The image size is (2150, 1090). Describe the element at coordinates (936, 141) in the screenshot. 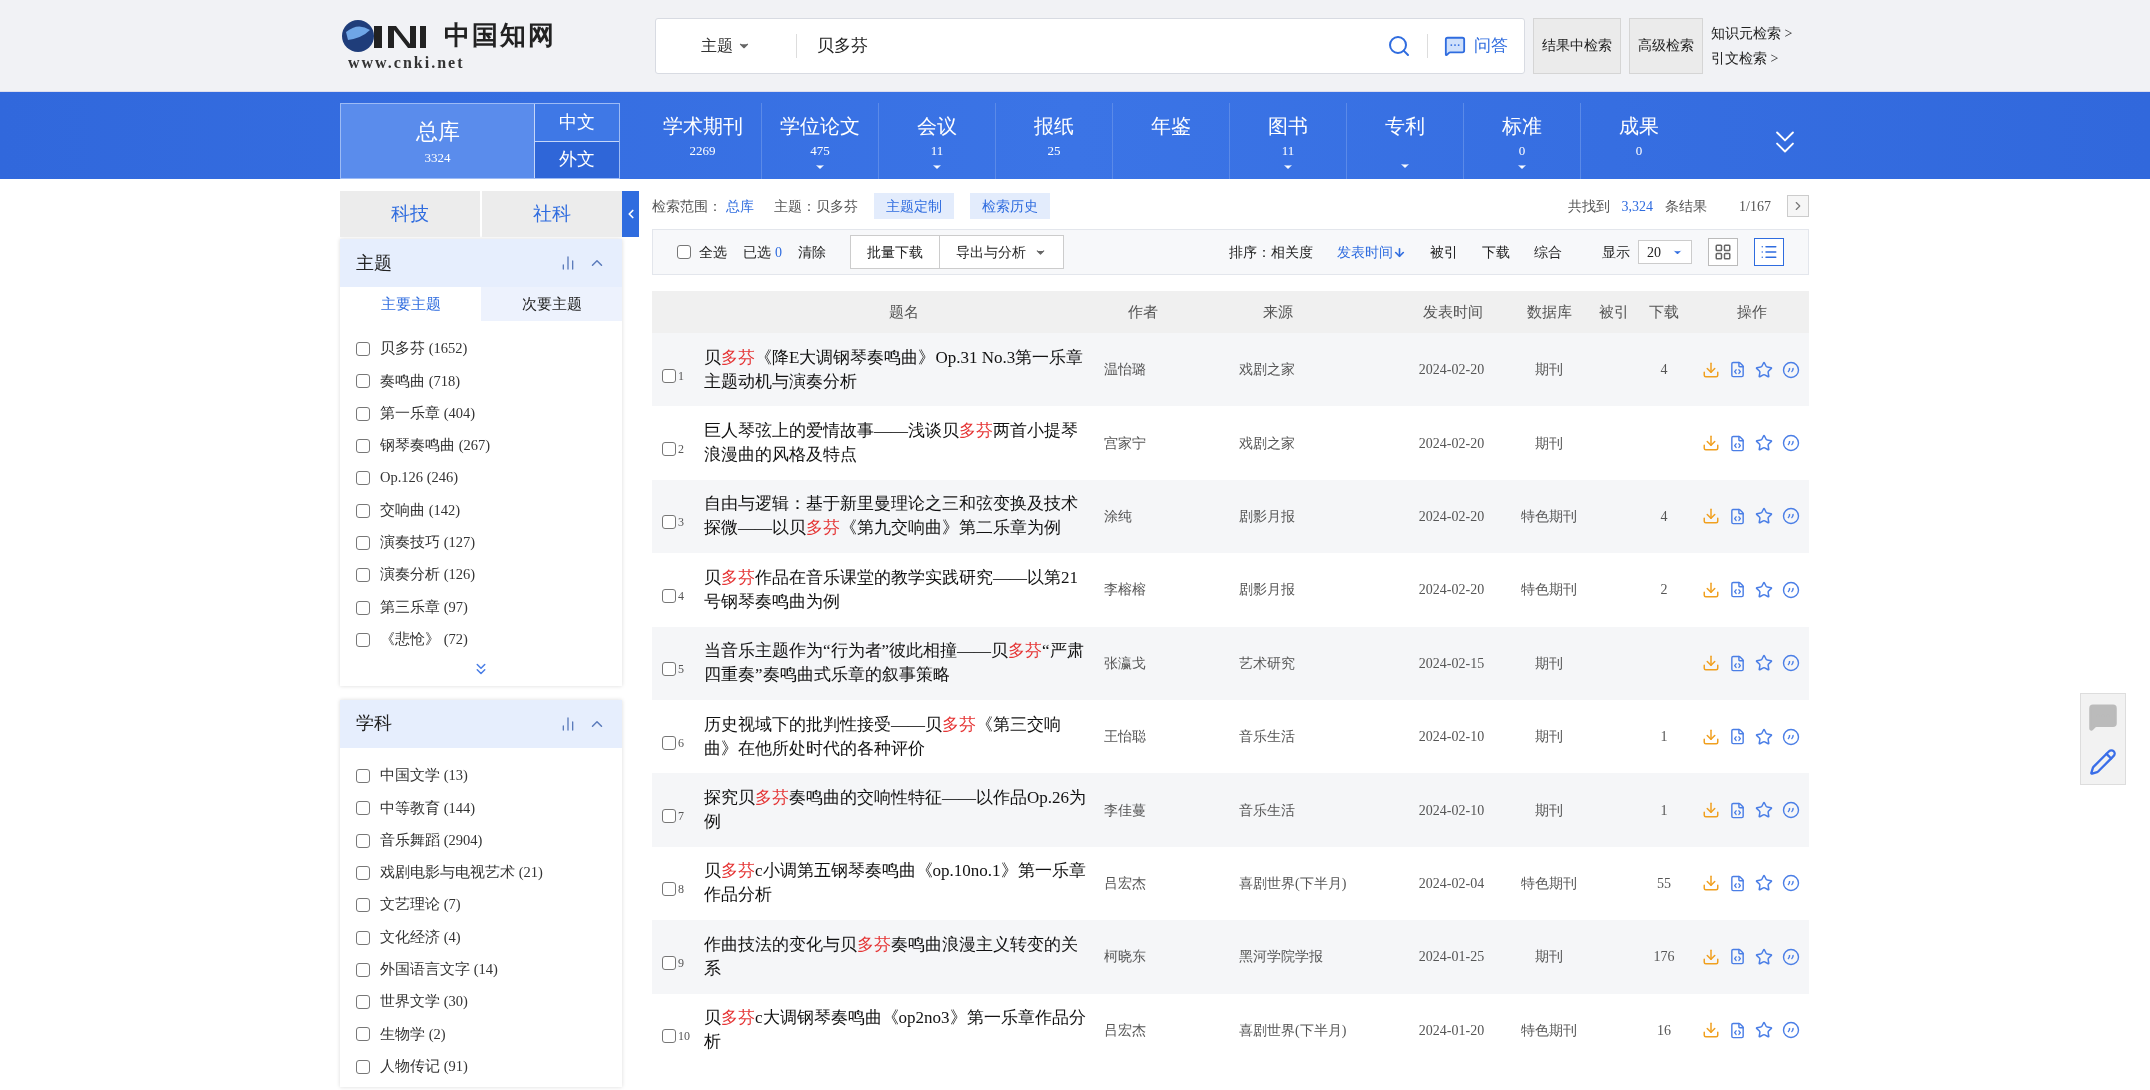

I see `database-tab: 会议 11` at that location.